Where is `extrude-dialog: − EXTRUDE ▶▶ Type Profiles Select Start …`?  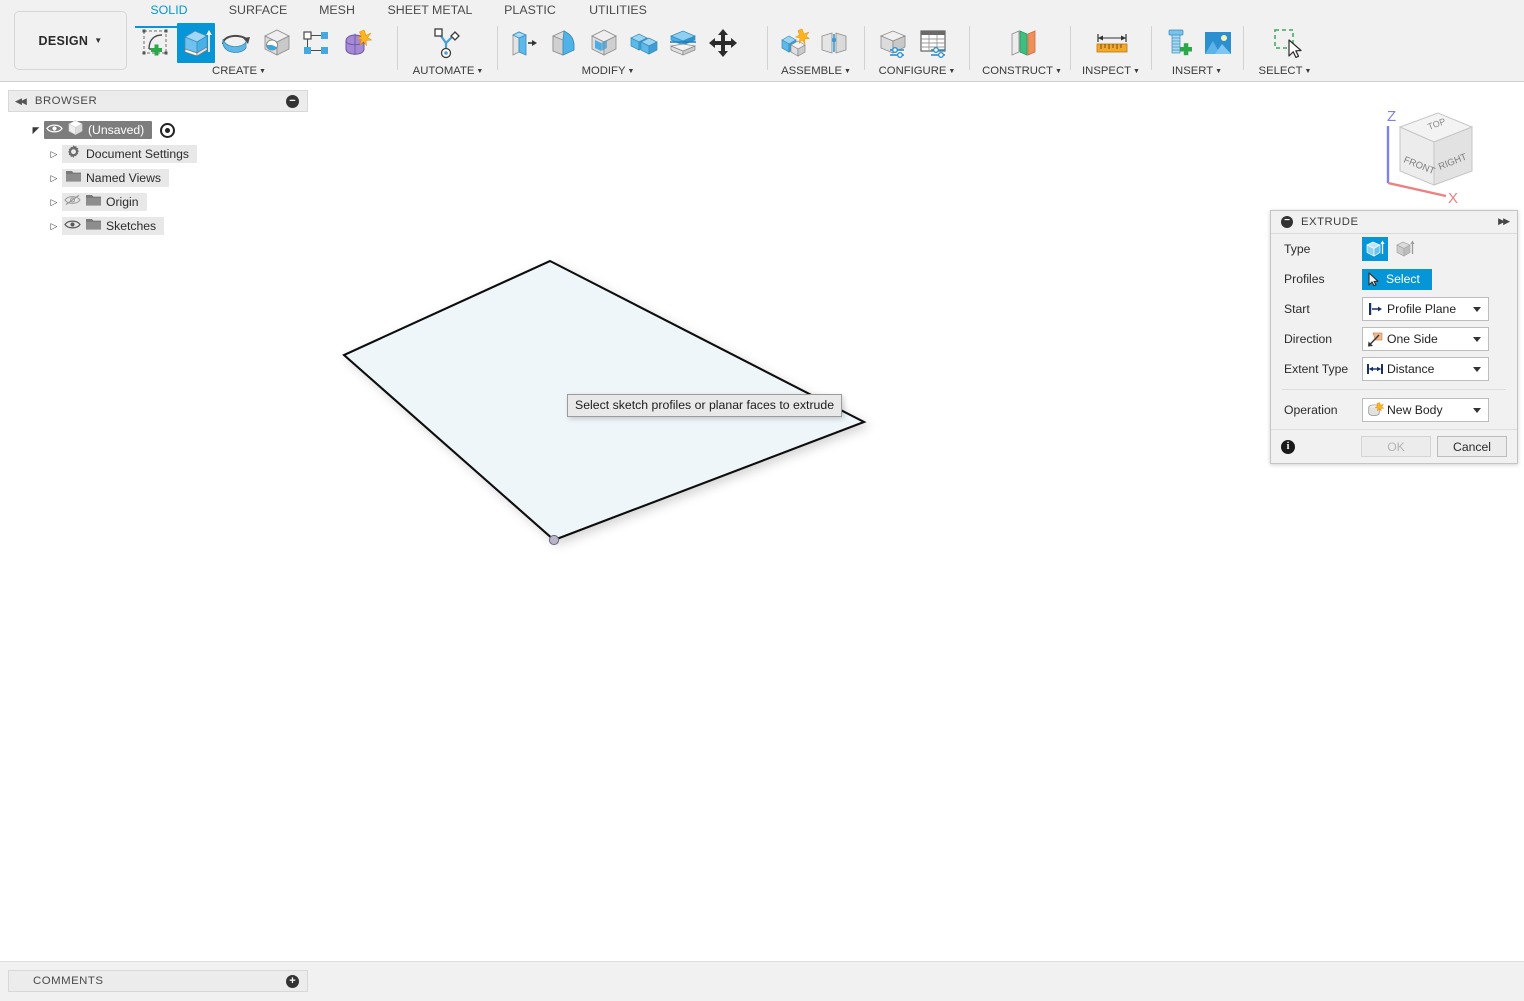
extrude-dialog: − EXTRUDE ▶▶ Type Profiles Select Start … is located at coordinates (1394, 337).